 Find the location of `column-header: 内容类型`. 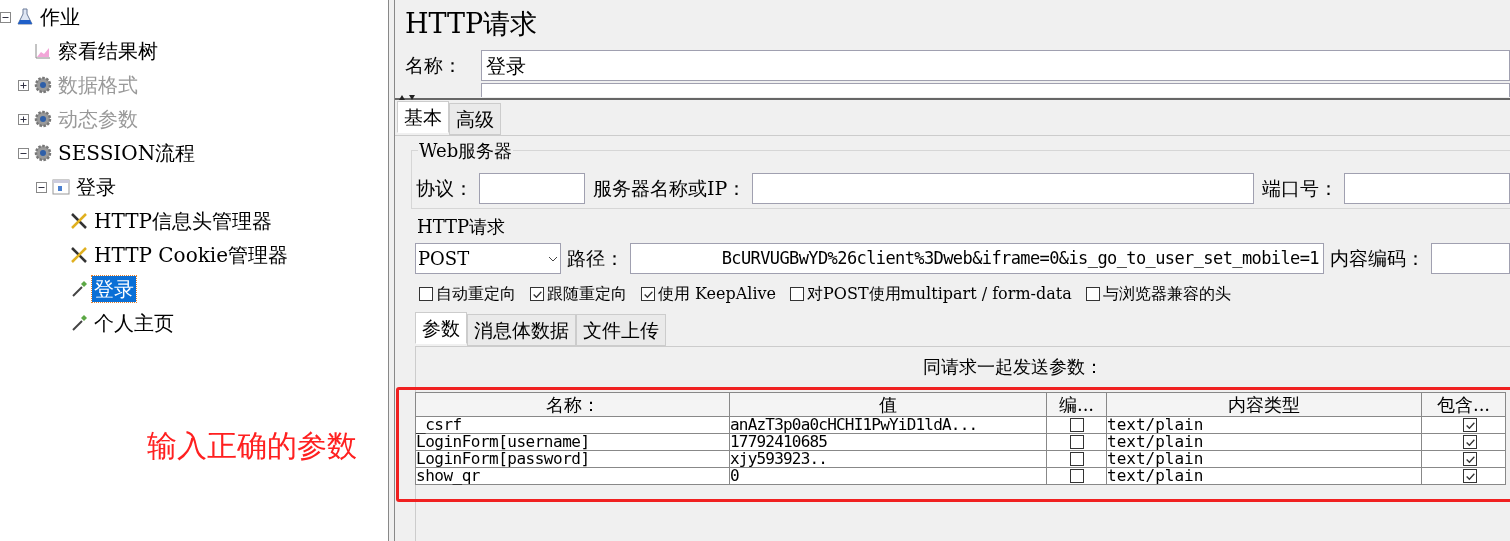

column-header: 内容类型 is located at coordinates (1264, 404).